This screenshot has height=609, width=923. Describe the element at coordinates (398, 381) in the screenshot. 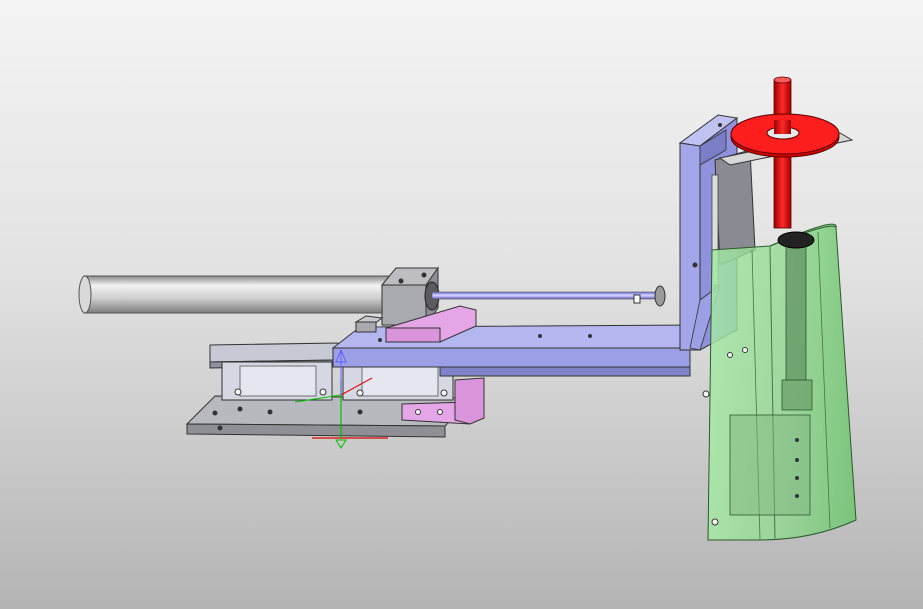

I see `carriage-block-right` at that location.